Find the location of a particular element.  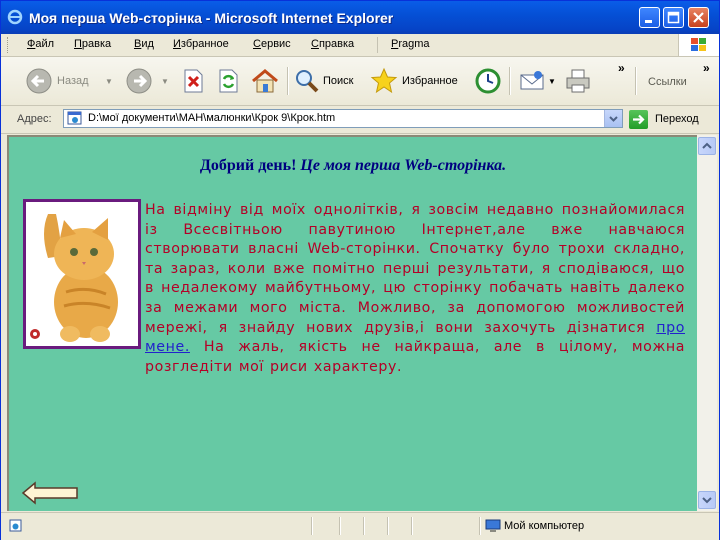

home-button is located at coordinates (265, 81).